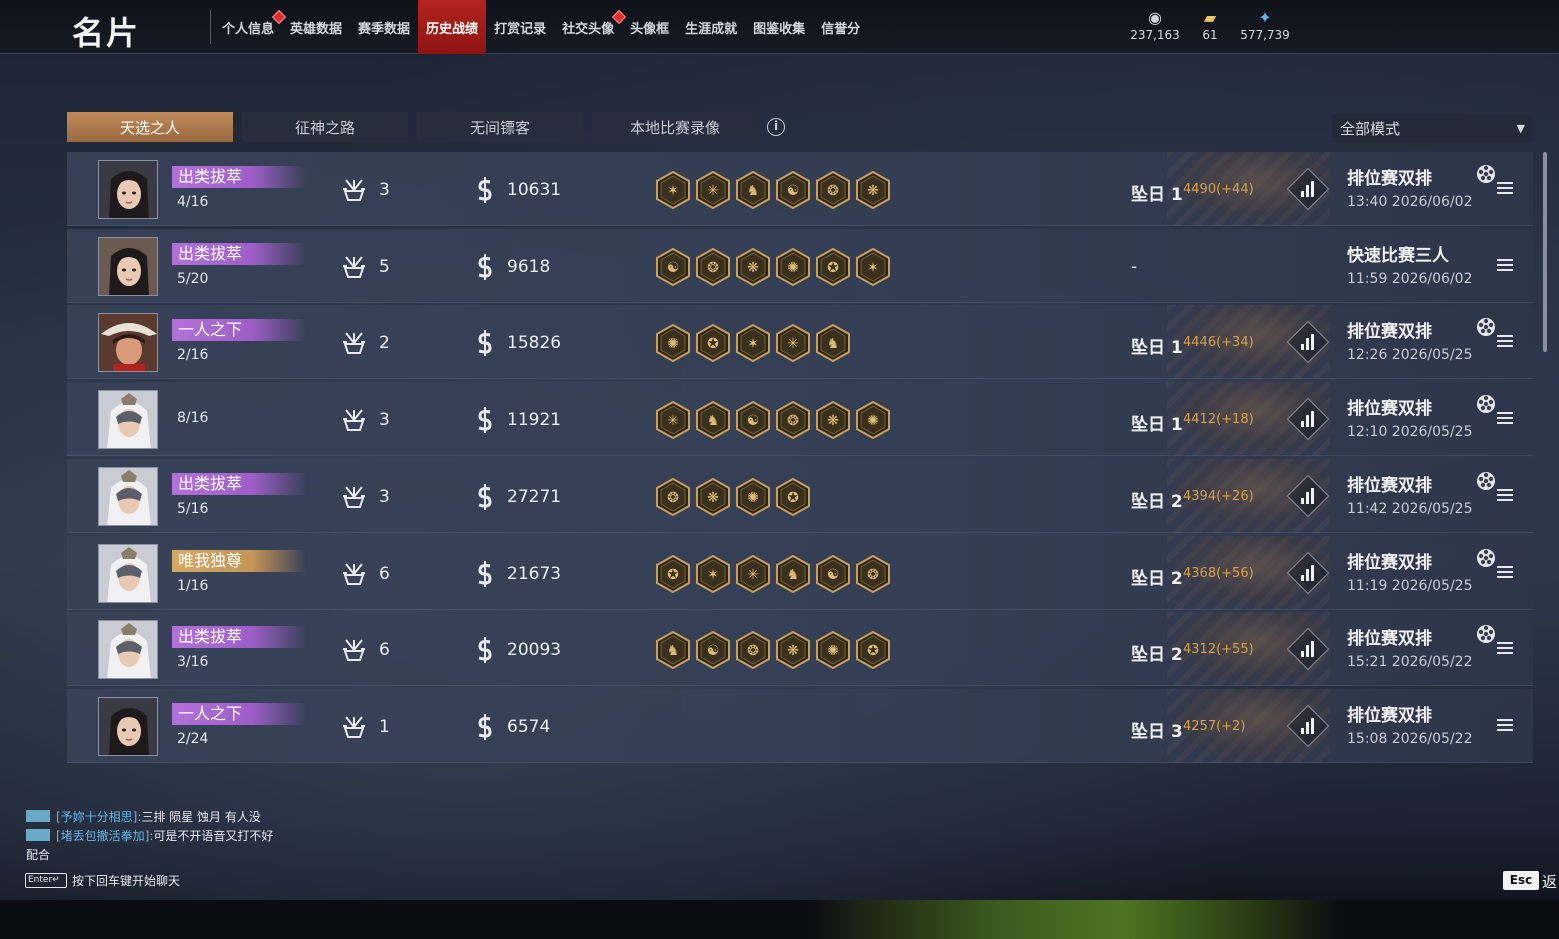 This screenshot has height=939, width=1559. What do you see at coordinates (316, 27) in the screenshot?
I see `nav-tab-2: 英雄数据` at bounding box center [316, 27].